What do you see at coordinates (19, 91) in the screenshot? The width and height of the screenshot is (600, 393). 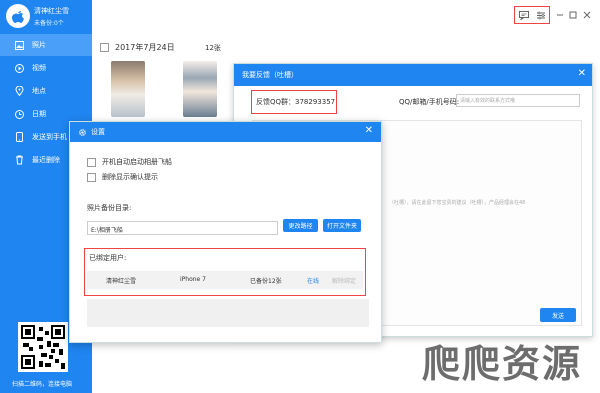 I see `location-icon` at bounding box center [19, 91].